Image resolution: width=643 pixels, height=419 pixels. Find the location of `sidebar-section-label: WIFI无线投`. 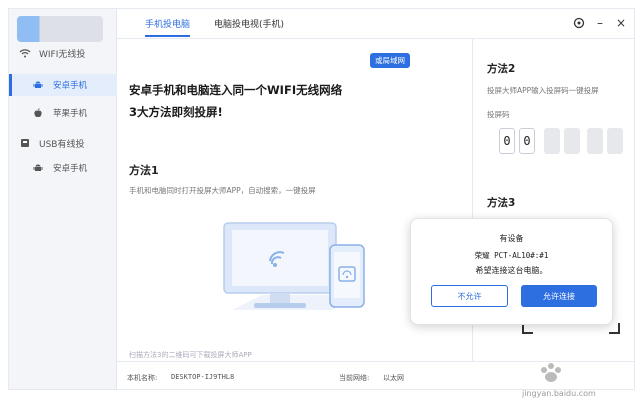

sidebar-section-label: WIFI无线投 is located at coordinates (62, 54).